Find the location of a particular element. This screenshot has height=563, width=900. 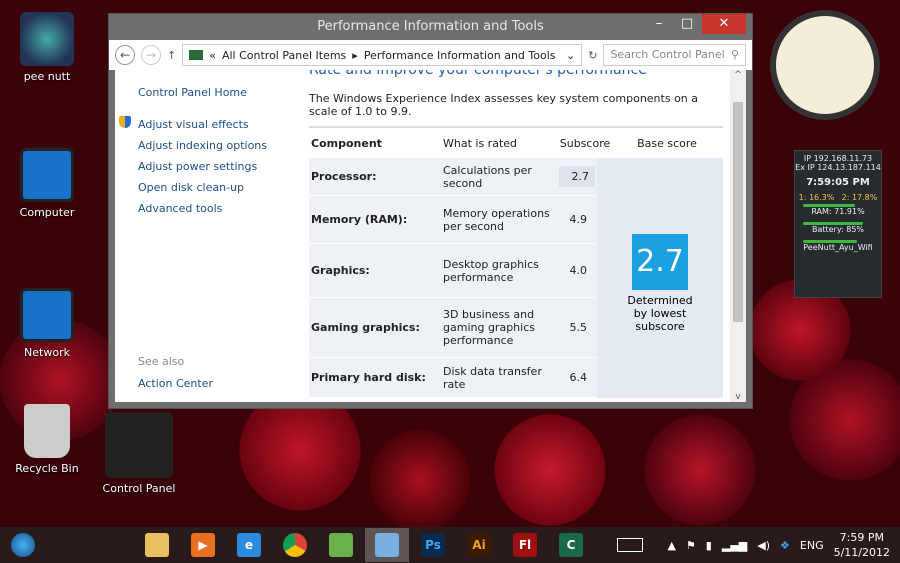

signal-icon: ▂▄▆ is located at coordinates (734, 545).